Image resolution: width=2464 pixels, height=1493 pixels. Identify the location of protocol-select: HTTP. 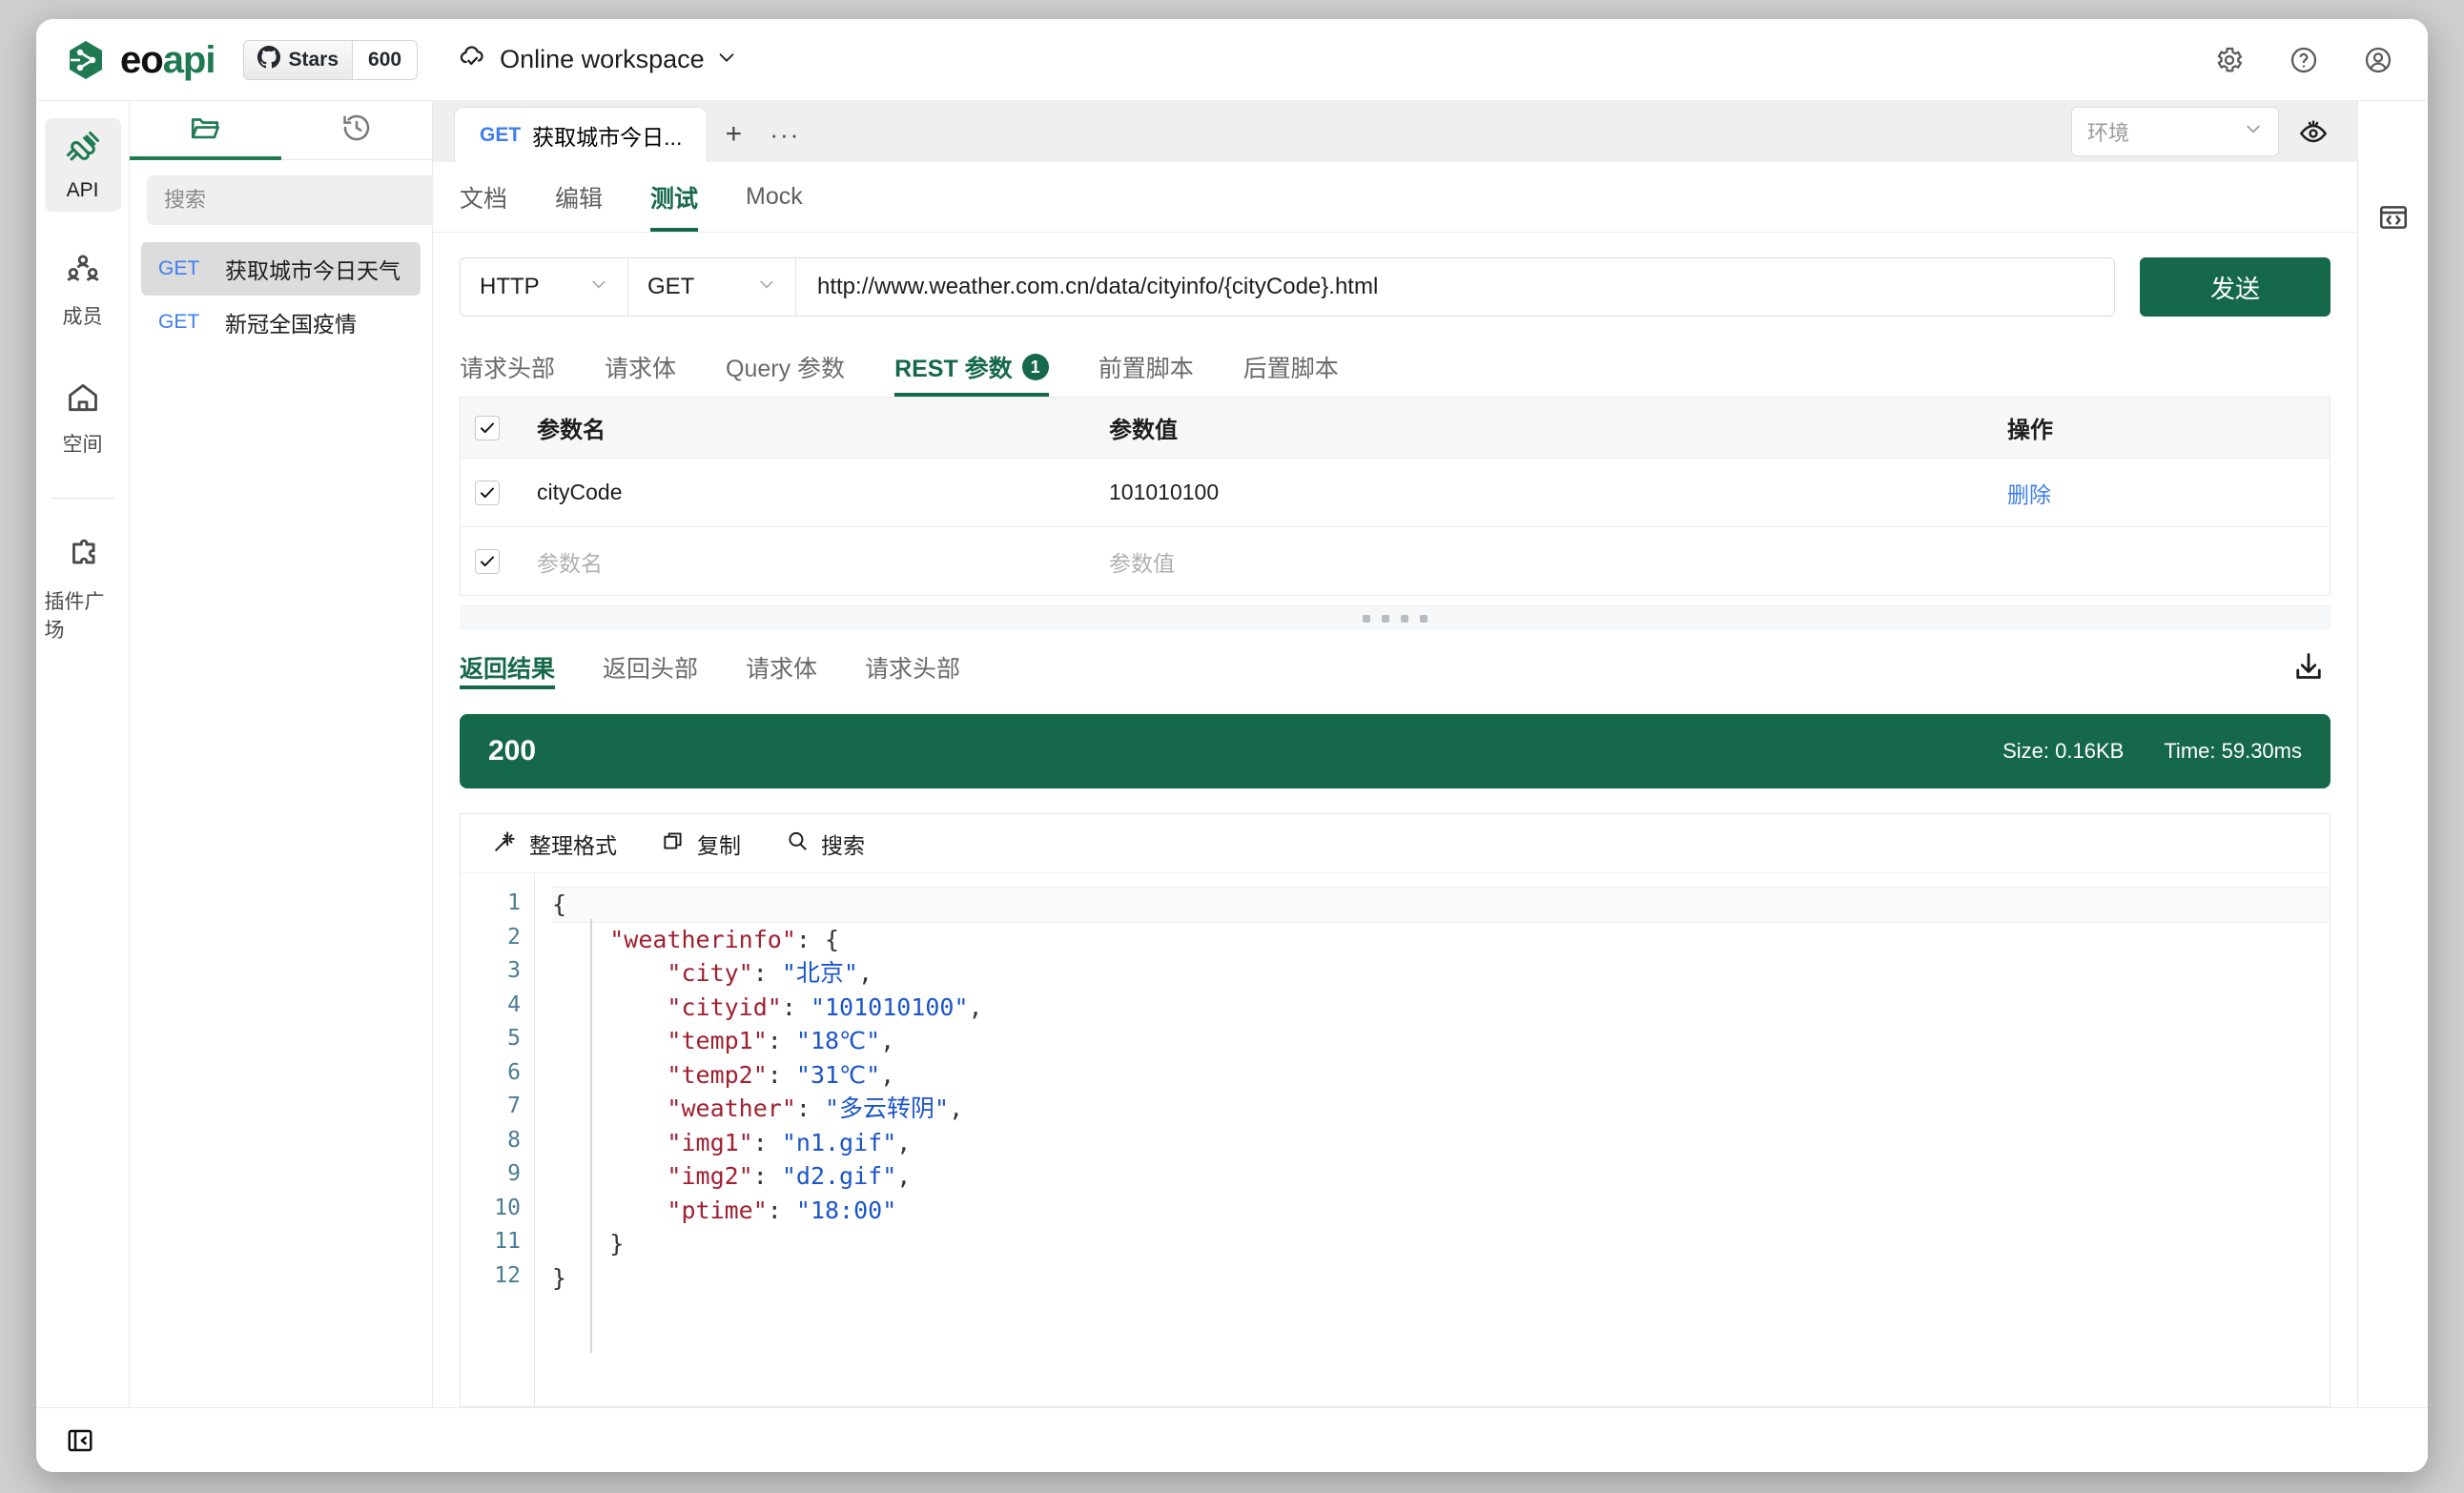
(544, 287).